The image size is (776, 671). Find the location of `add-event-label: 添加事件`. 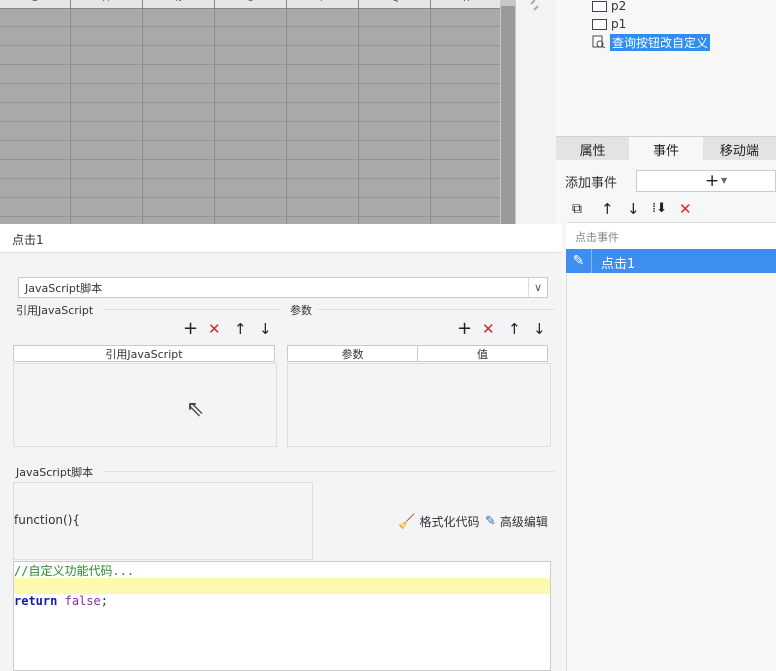

add-event-label: 添加事件 is located at coordinates (591, 183).